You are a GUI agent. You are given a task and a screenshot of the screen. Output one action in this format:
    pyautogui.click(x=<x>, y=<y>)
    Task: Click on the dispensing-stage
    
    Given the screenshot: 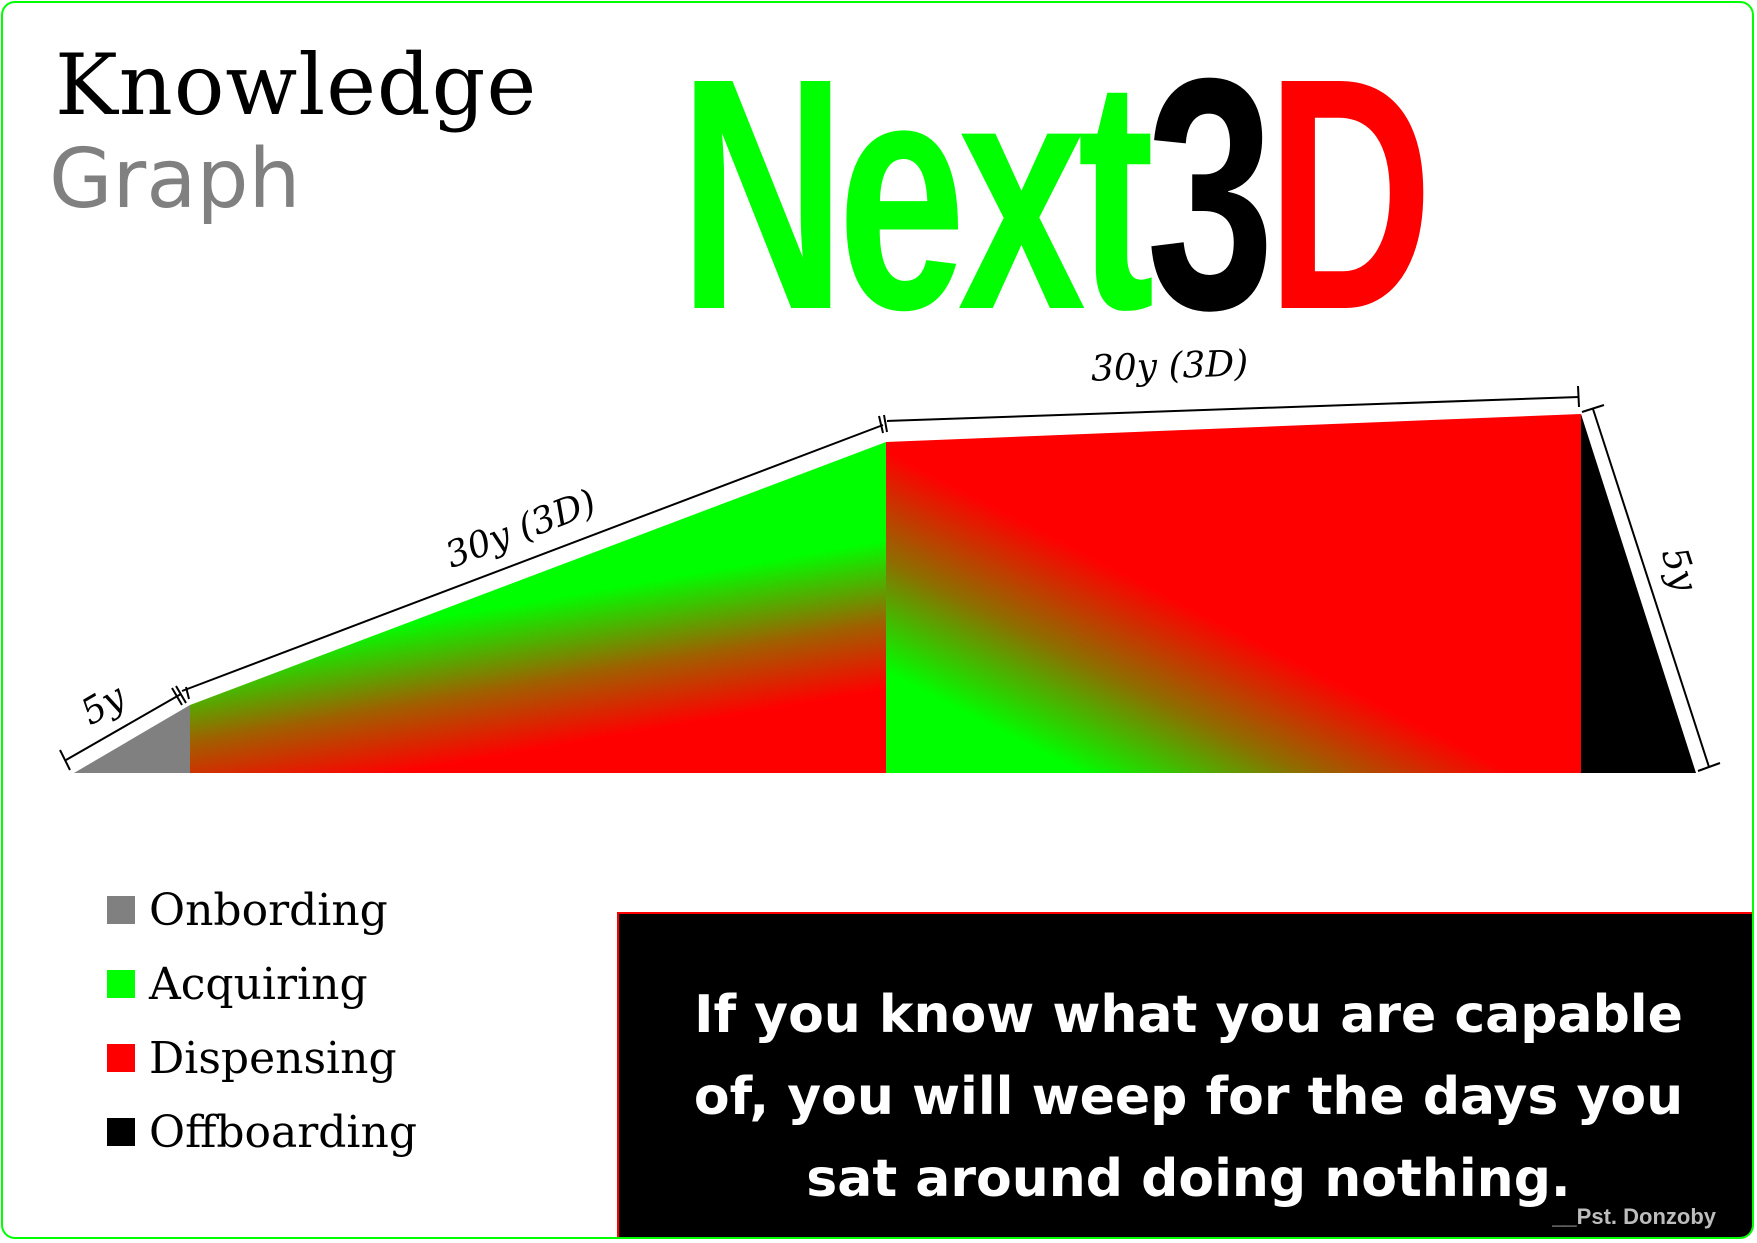 What is the action you would take?
    pyautogui.click(x=1233, y=593)
    